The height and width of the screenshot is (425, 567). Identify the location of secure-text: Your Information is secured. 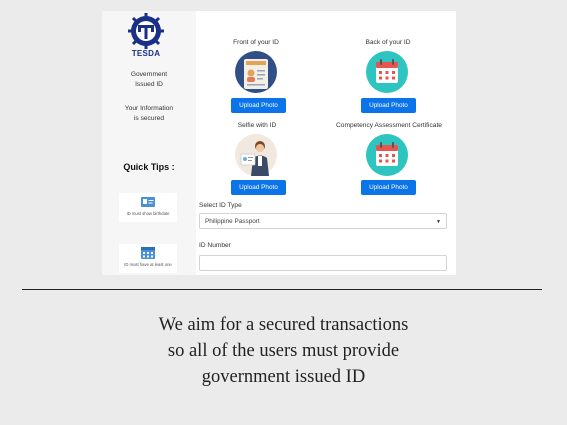
(149, 114).